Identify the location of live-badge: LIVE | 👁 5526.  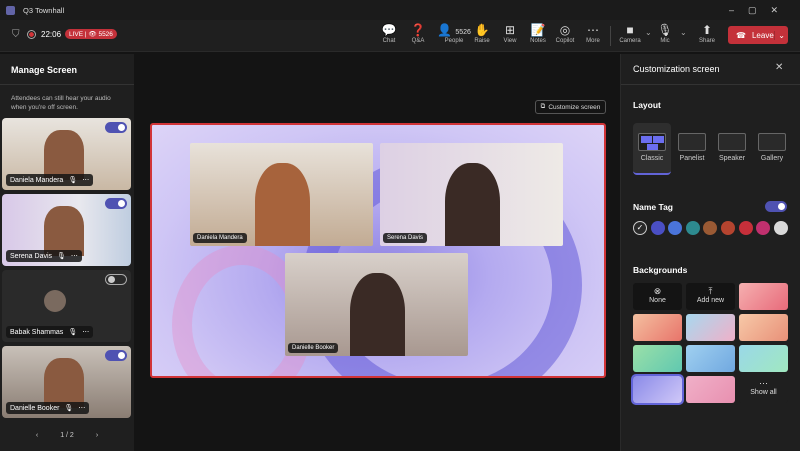
(91, 34).